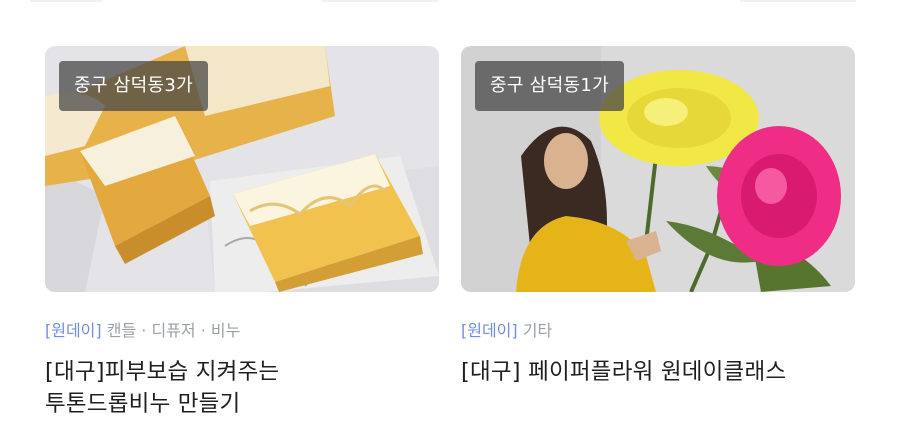 The height and width of the screenshot is (426, 900). I want to click on class-title: [대구] 페이퍼플라워 원데이클래스, so click(658, 372).